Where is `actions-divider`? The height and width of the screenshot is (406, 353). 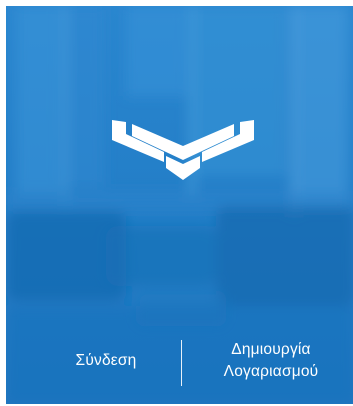 actions-divider is located at coordinates (181, 363).